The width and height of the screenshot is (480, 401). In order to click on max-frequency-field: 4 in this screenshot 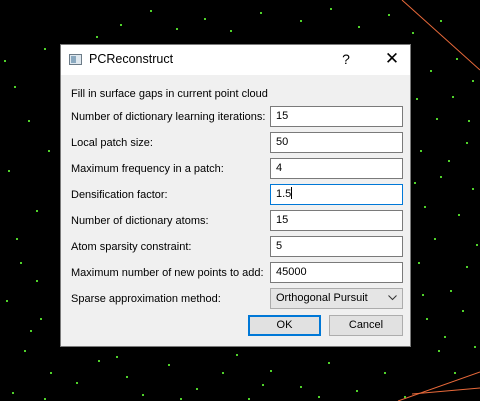, I will do `click(336, 168)`.